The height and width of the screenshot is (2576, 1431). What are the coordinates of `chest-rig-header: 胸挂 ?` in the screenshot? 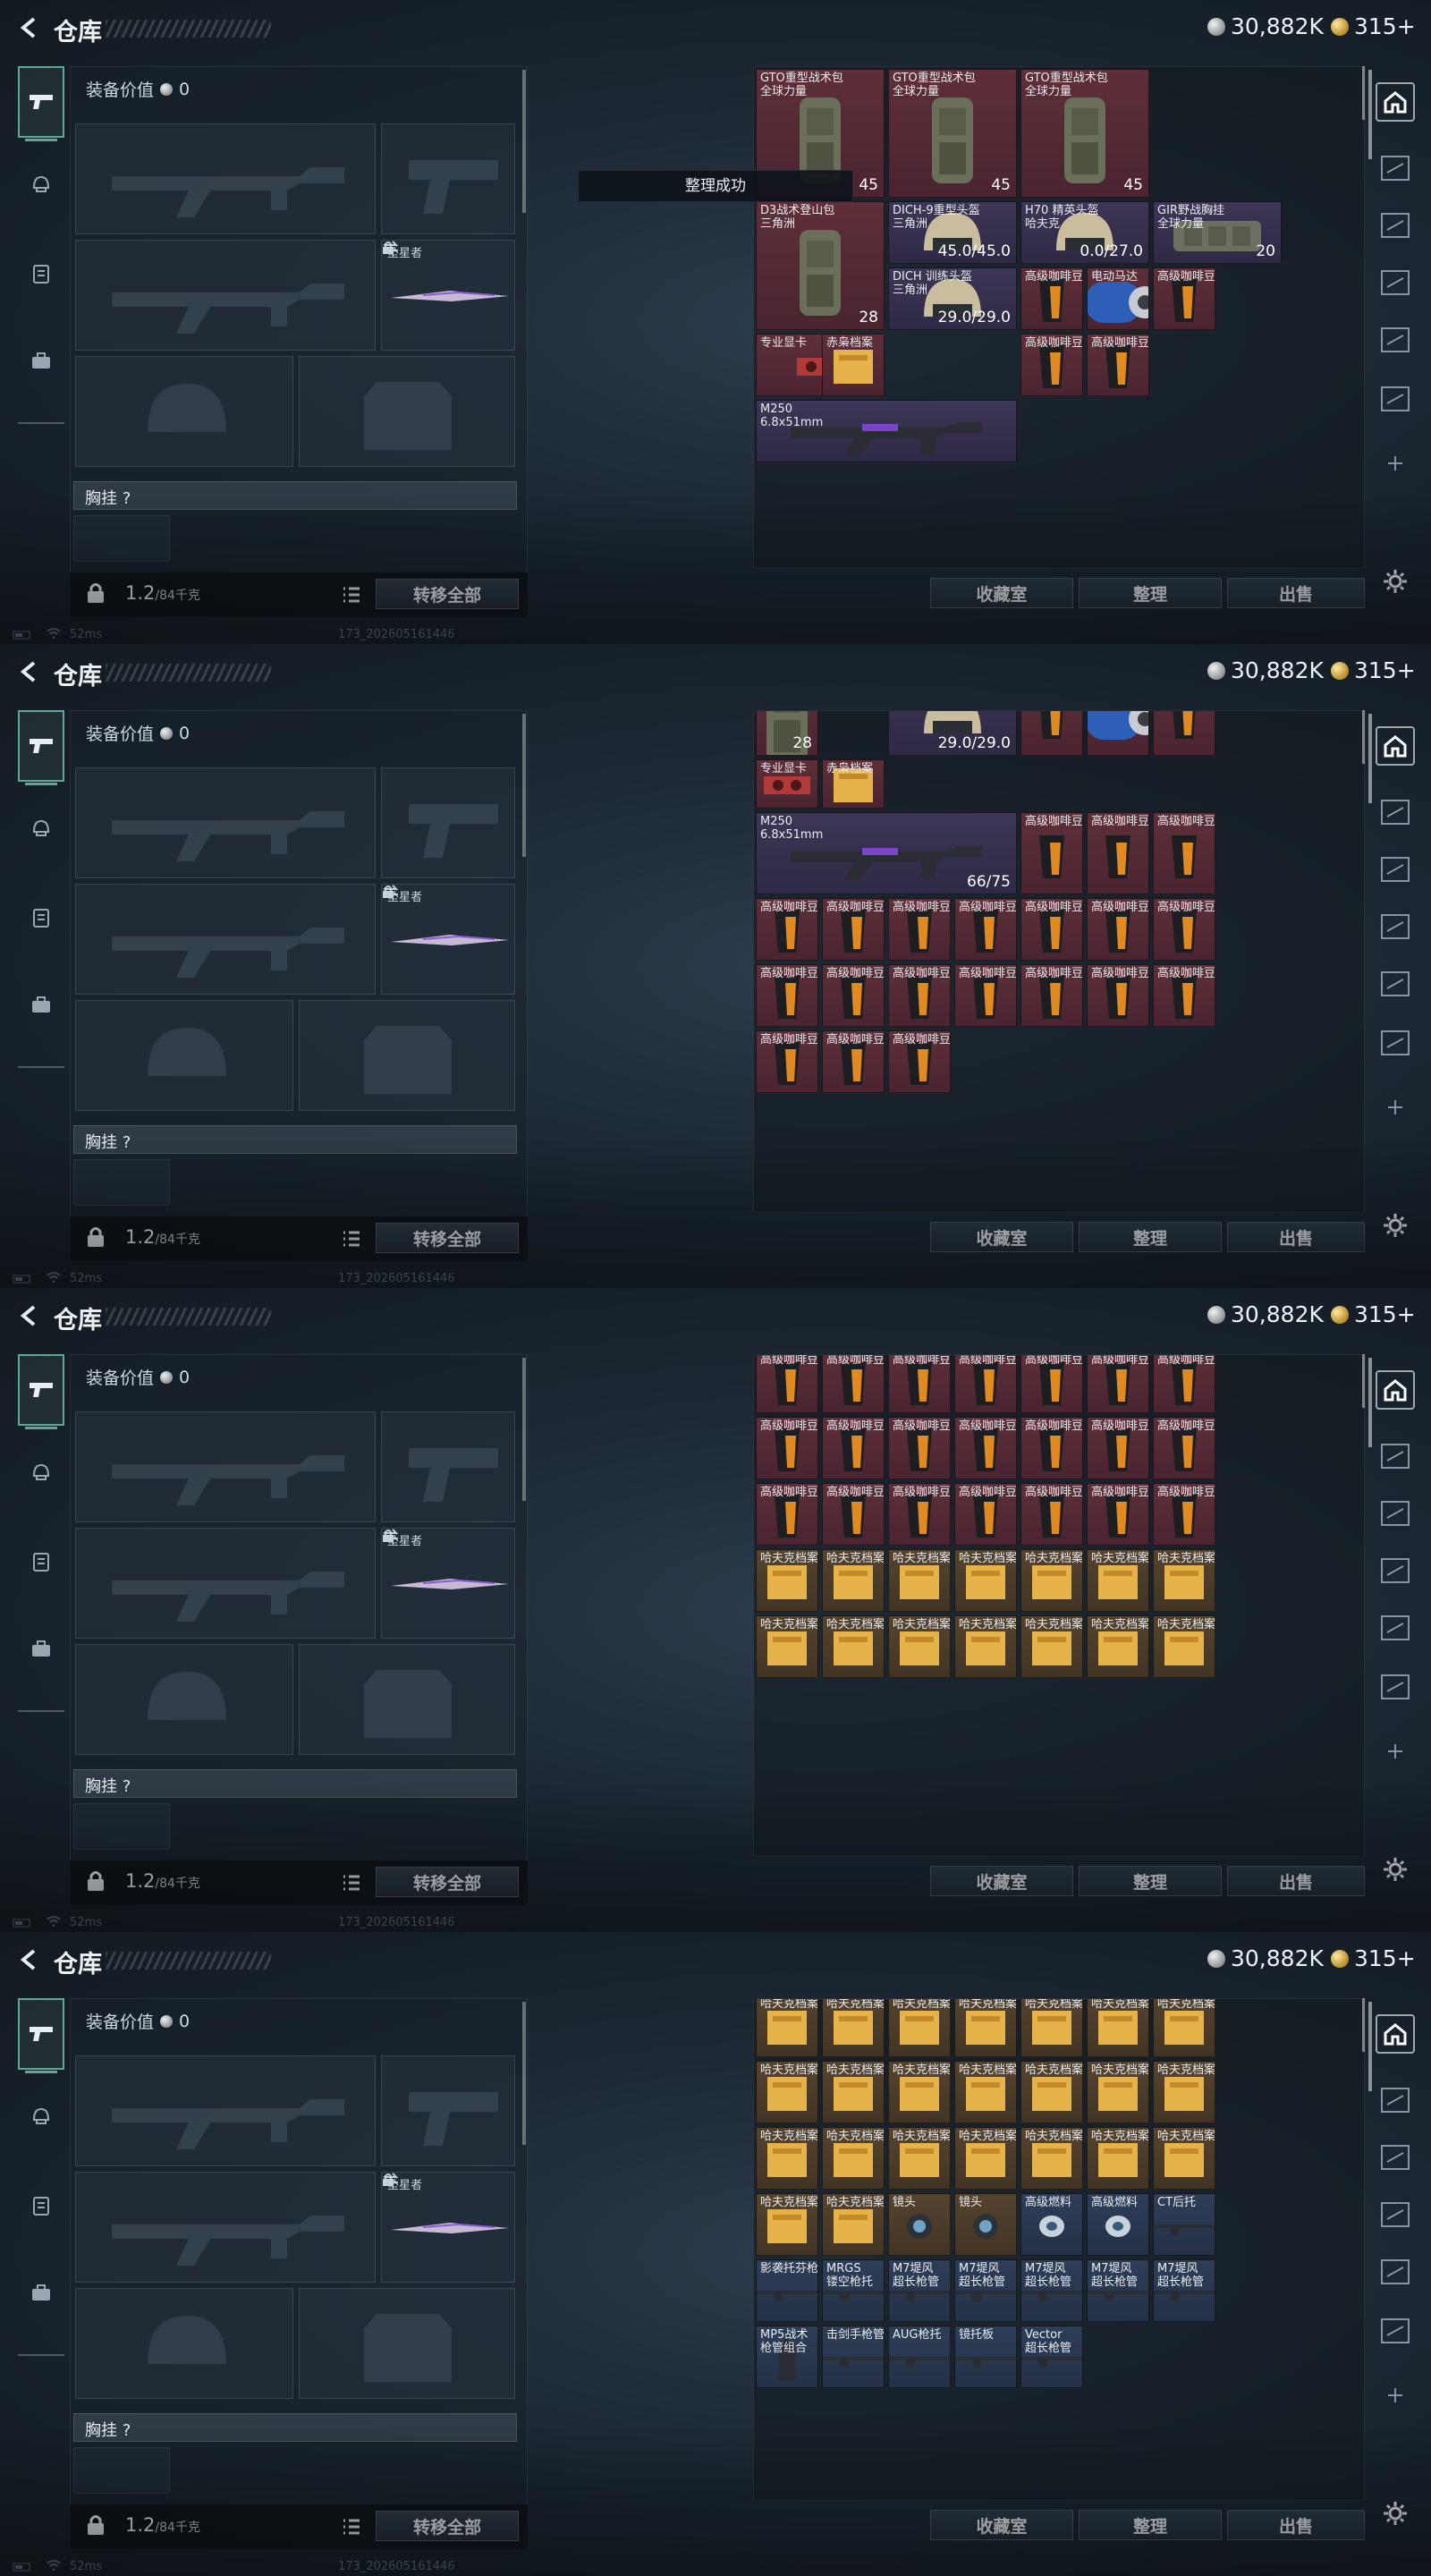 It's located at (295, 1783).